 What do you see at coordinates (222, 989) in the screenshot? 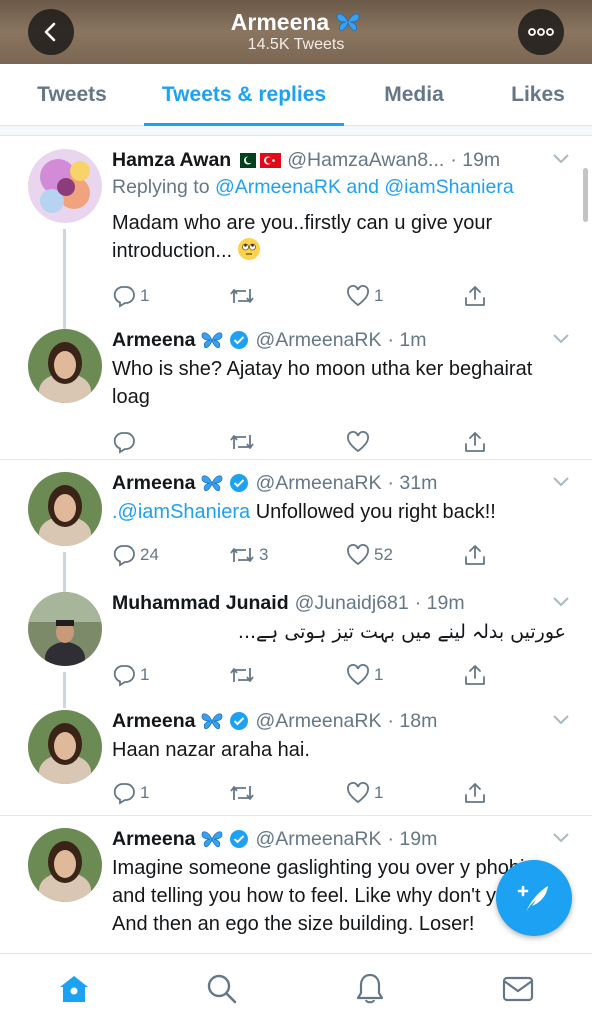
I see `nav-search` at bounding box center [222, 989].